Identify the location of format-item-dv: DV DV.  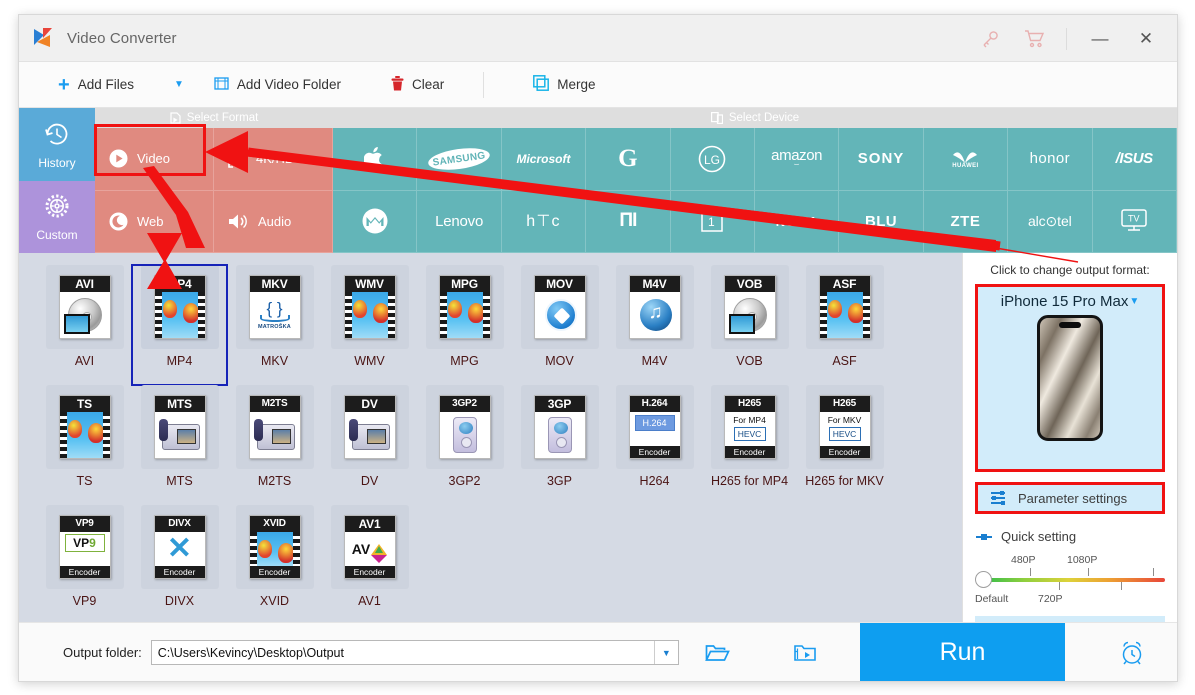
(369, 445).